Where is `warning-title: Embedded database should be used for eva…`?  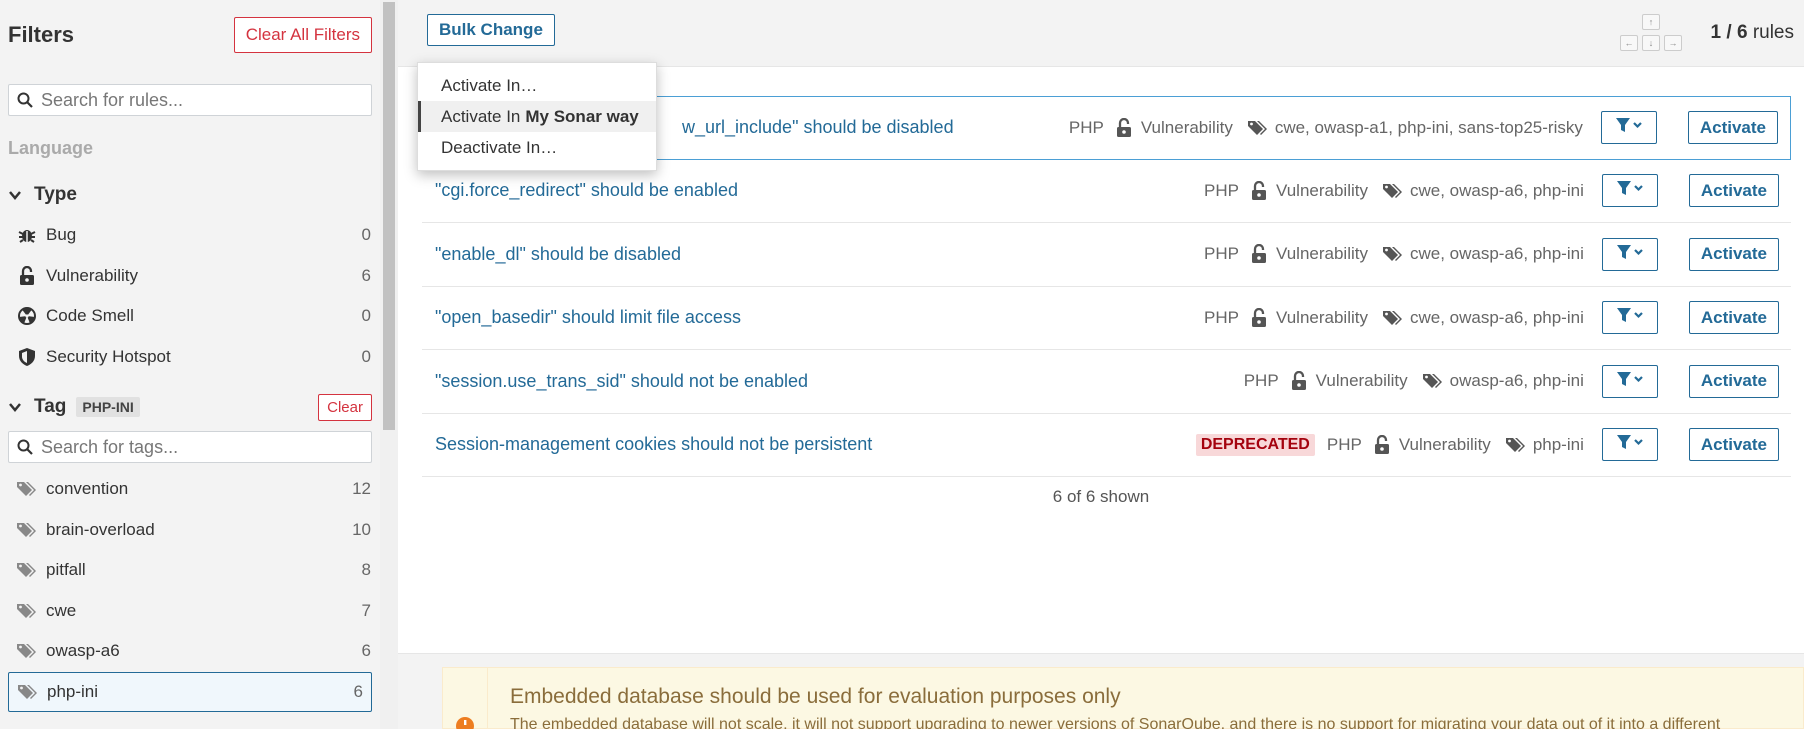 warning-title: Embedded database should be used for eva… is located at coordinates (815, 696).